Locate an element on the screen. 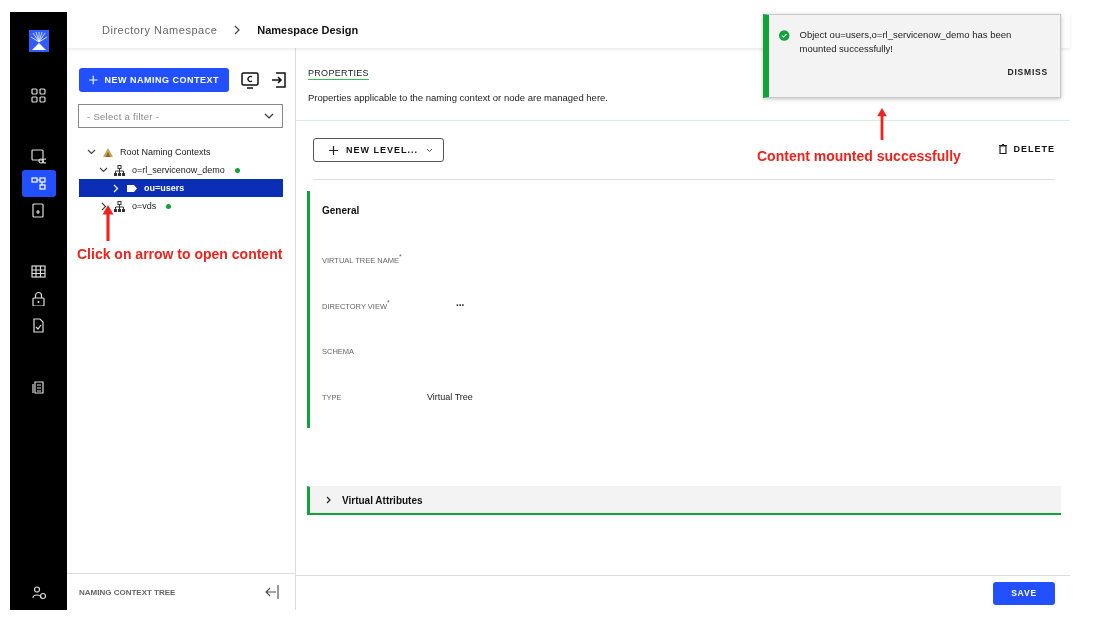 The image size is (1100, 628). virtual-attributes-header: Virtual Attributes is located at coordinates (684, 500).